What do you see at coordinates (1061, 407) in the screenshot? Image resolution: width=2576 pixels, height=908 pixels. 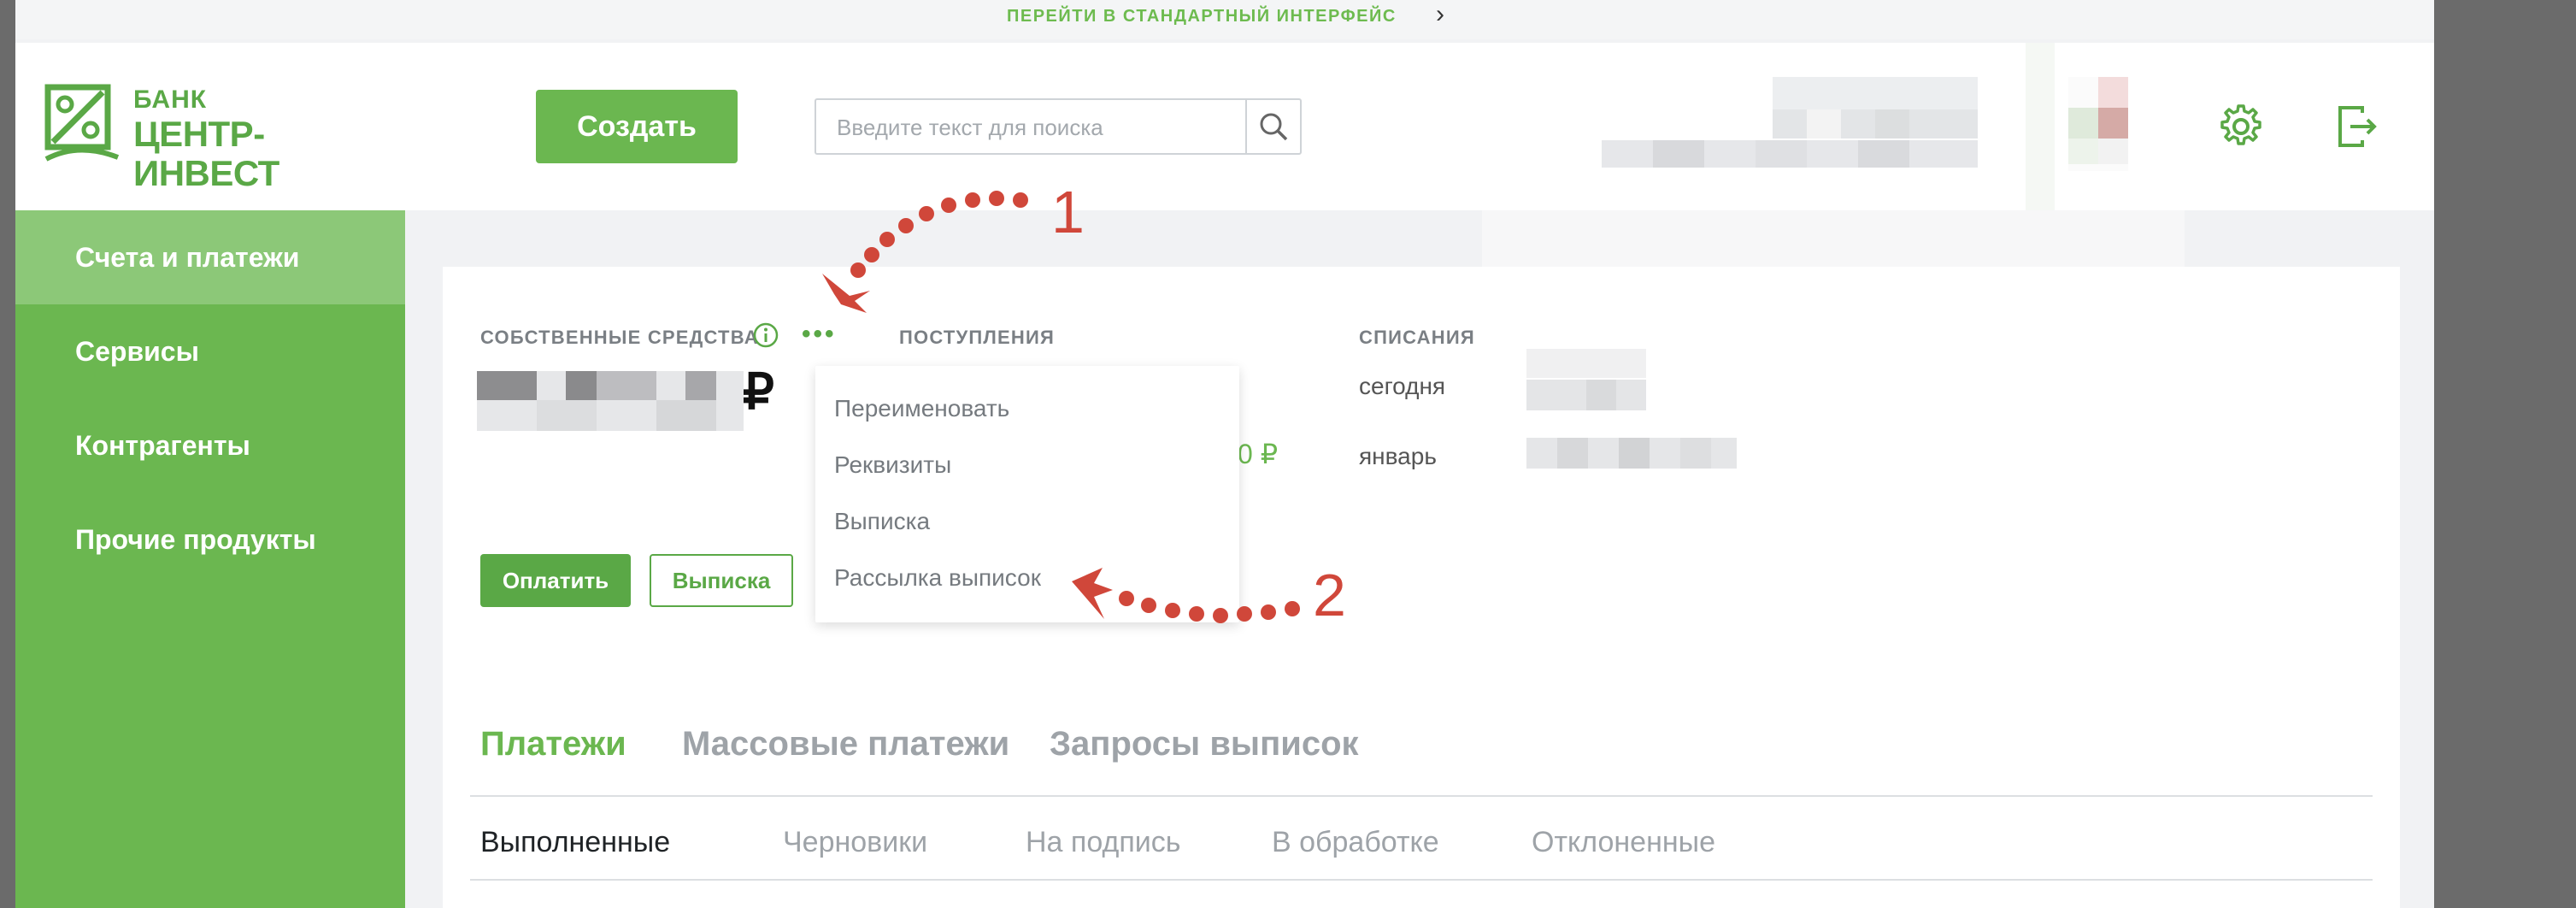 I see `annotation-arrows` at bounding box center [1061, 407].